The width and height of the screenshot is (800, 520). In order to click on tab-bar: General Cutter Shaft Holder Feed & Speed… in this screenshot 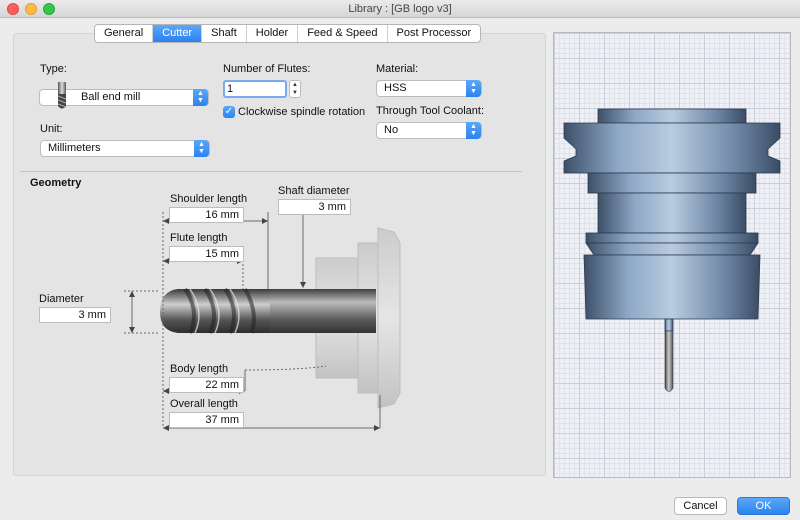, I will do `click(288, 33)`.